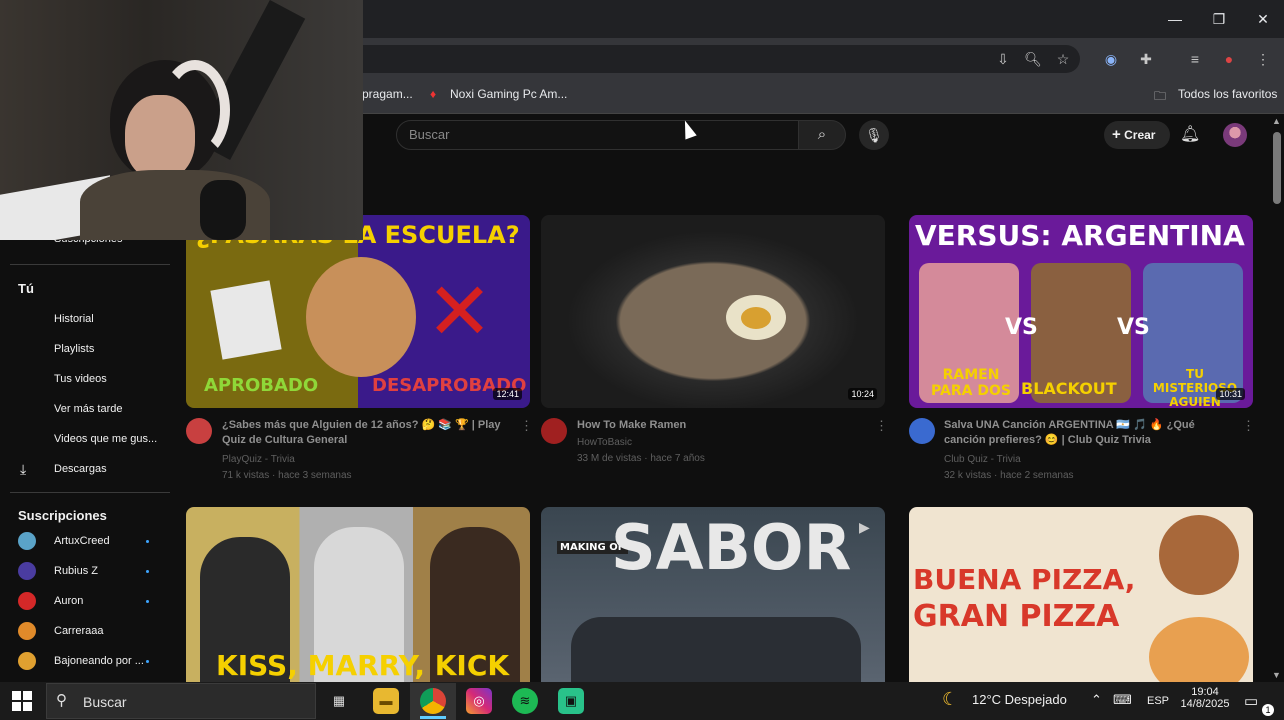 This screenshot has height=720, width=1284. I want to click on video-stats: 32 k vistas · hace 2 semanas, so click(1009, 475).